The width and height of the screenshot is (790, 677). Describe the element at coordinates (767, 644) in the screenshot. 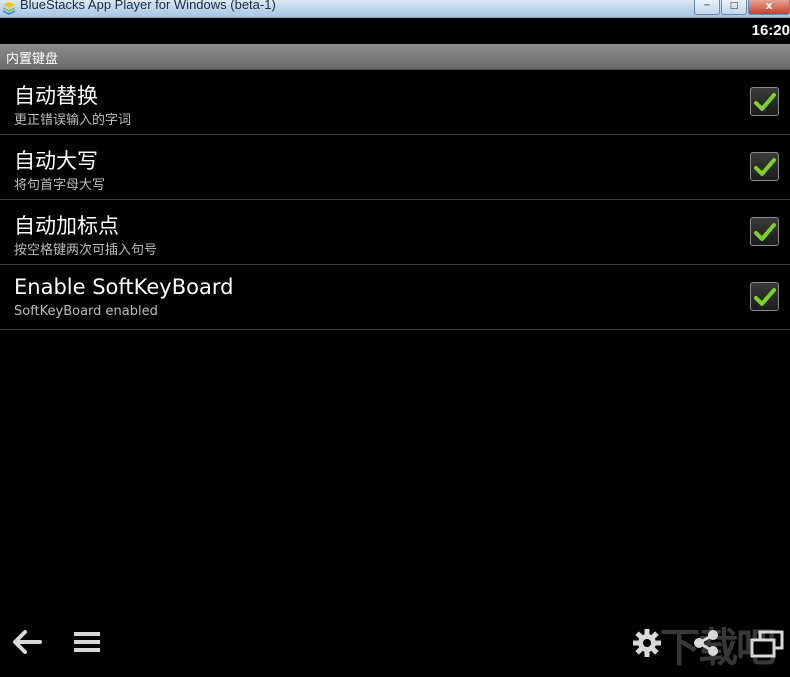

I see `fullscreen-icon` at that location.